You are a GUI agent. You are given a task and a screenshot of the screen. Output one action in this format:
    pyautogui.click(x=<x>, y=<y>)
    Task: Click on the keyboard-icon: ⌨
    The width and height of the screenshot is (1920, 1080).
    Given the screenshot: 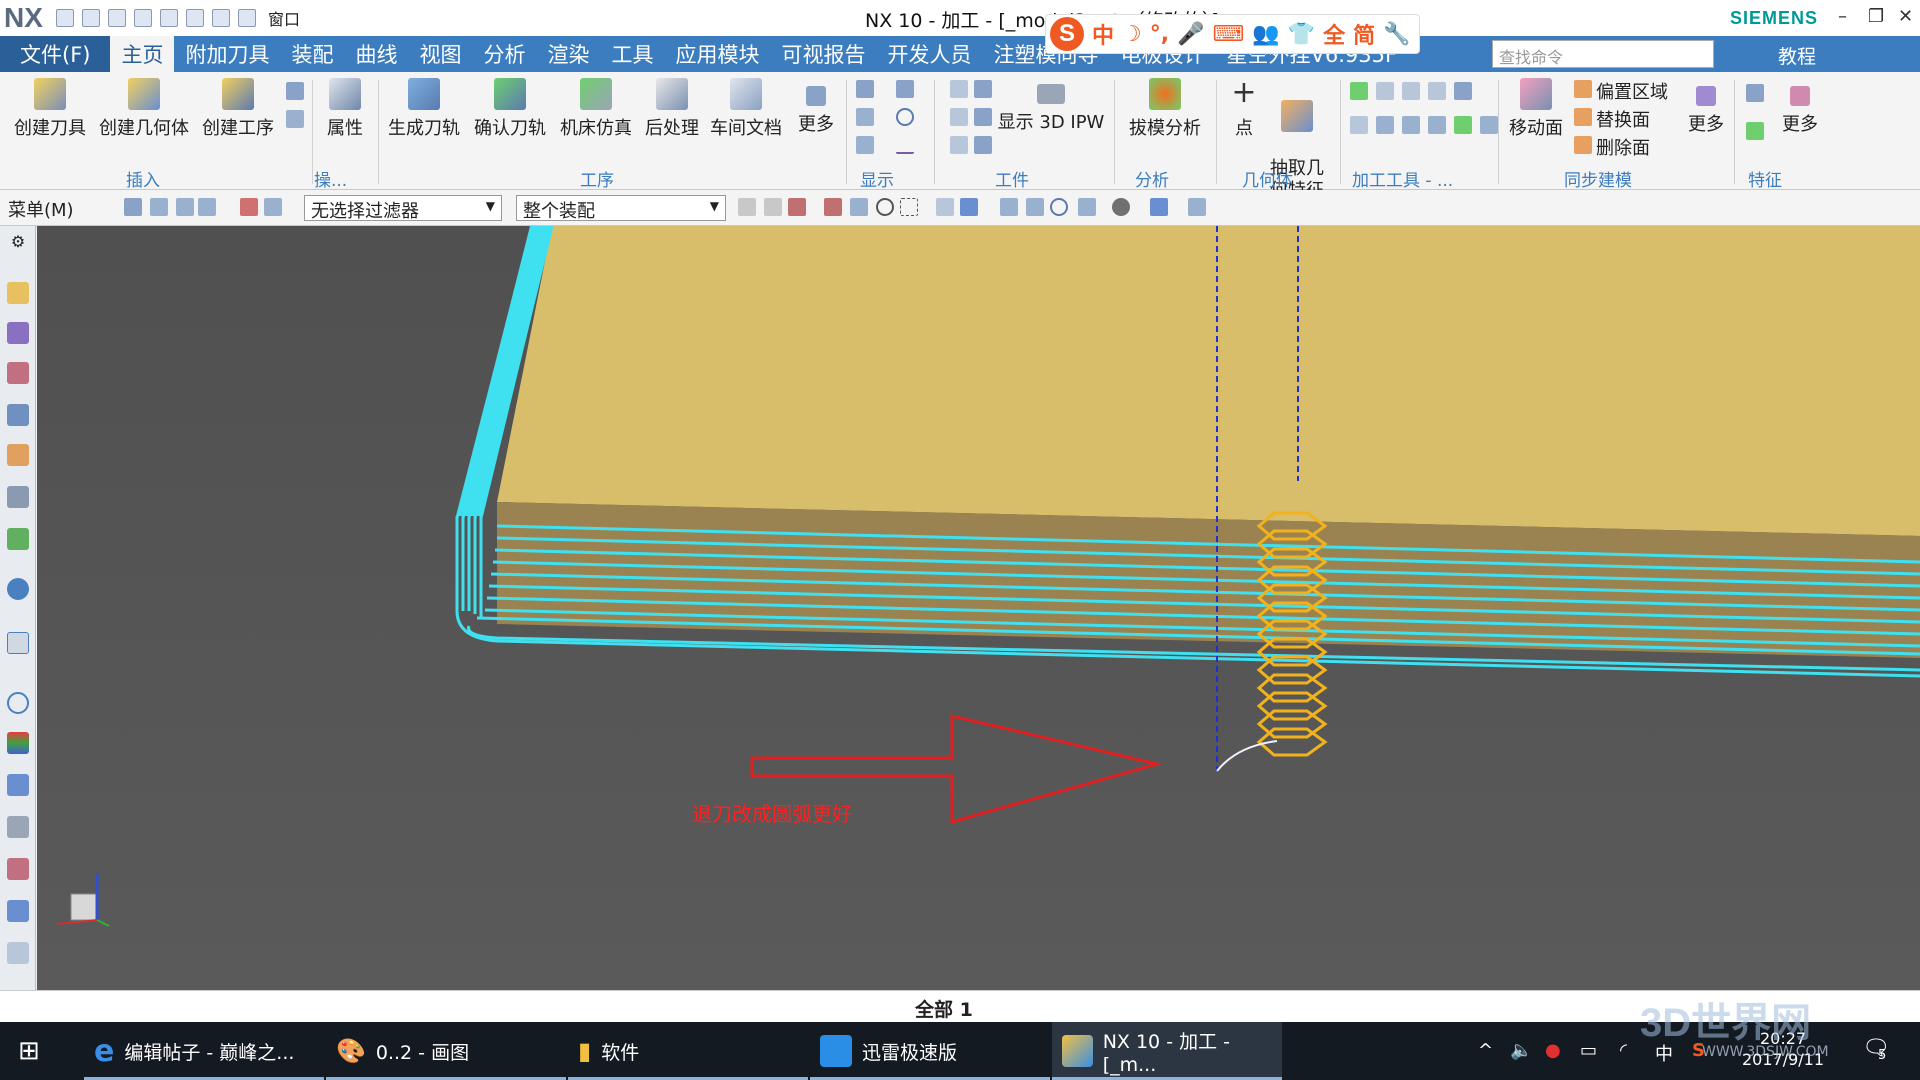 What is the action you would take?
    pyautogui.click(x=1229, y=34)
    